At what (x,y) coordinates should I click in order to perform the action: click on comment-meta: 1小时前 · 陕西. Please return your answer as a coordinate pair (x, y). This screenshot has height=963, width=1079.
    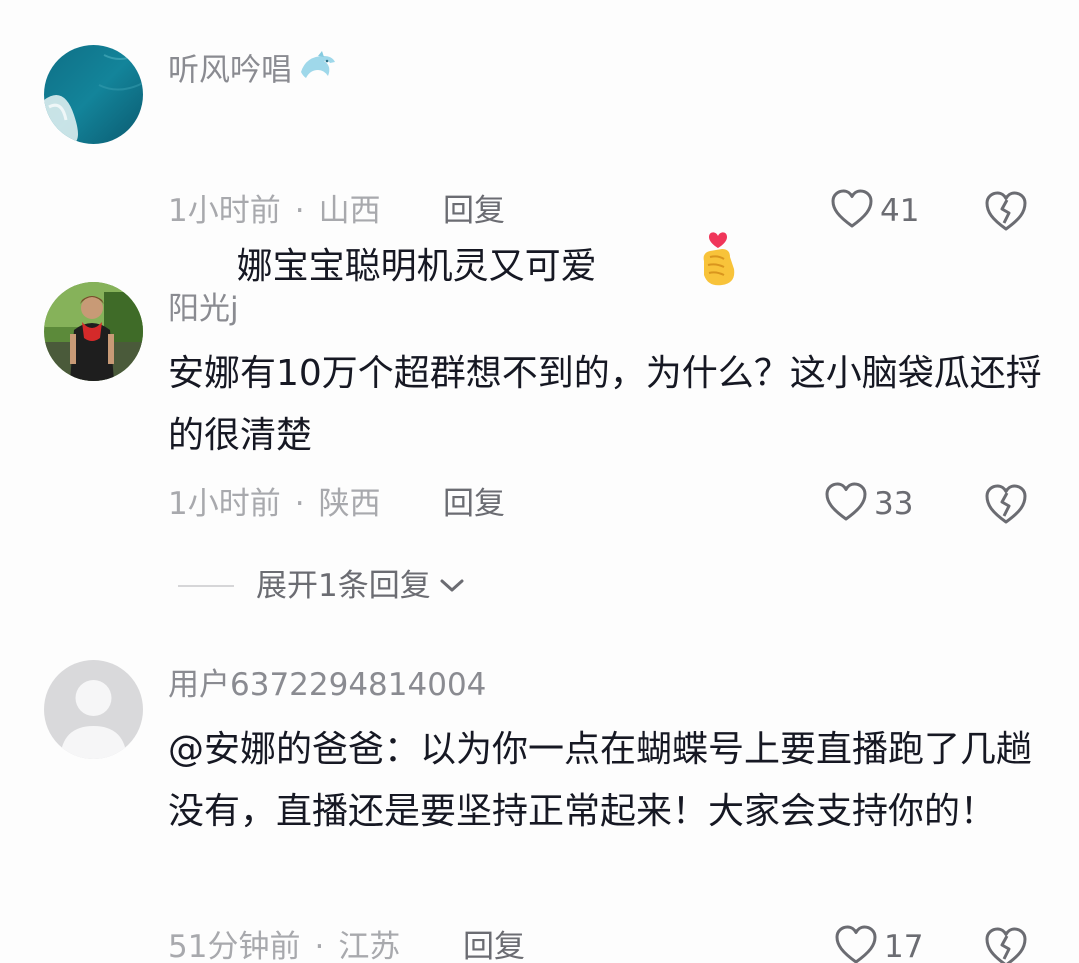
    Looking at the image, I should click on (274, 504).